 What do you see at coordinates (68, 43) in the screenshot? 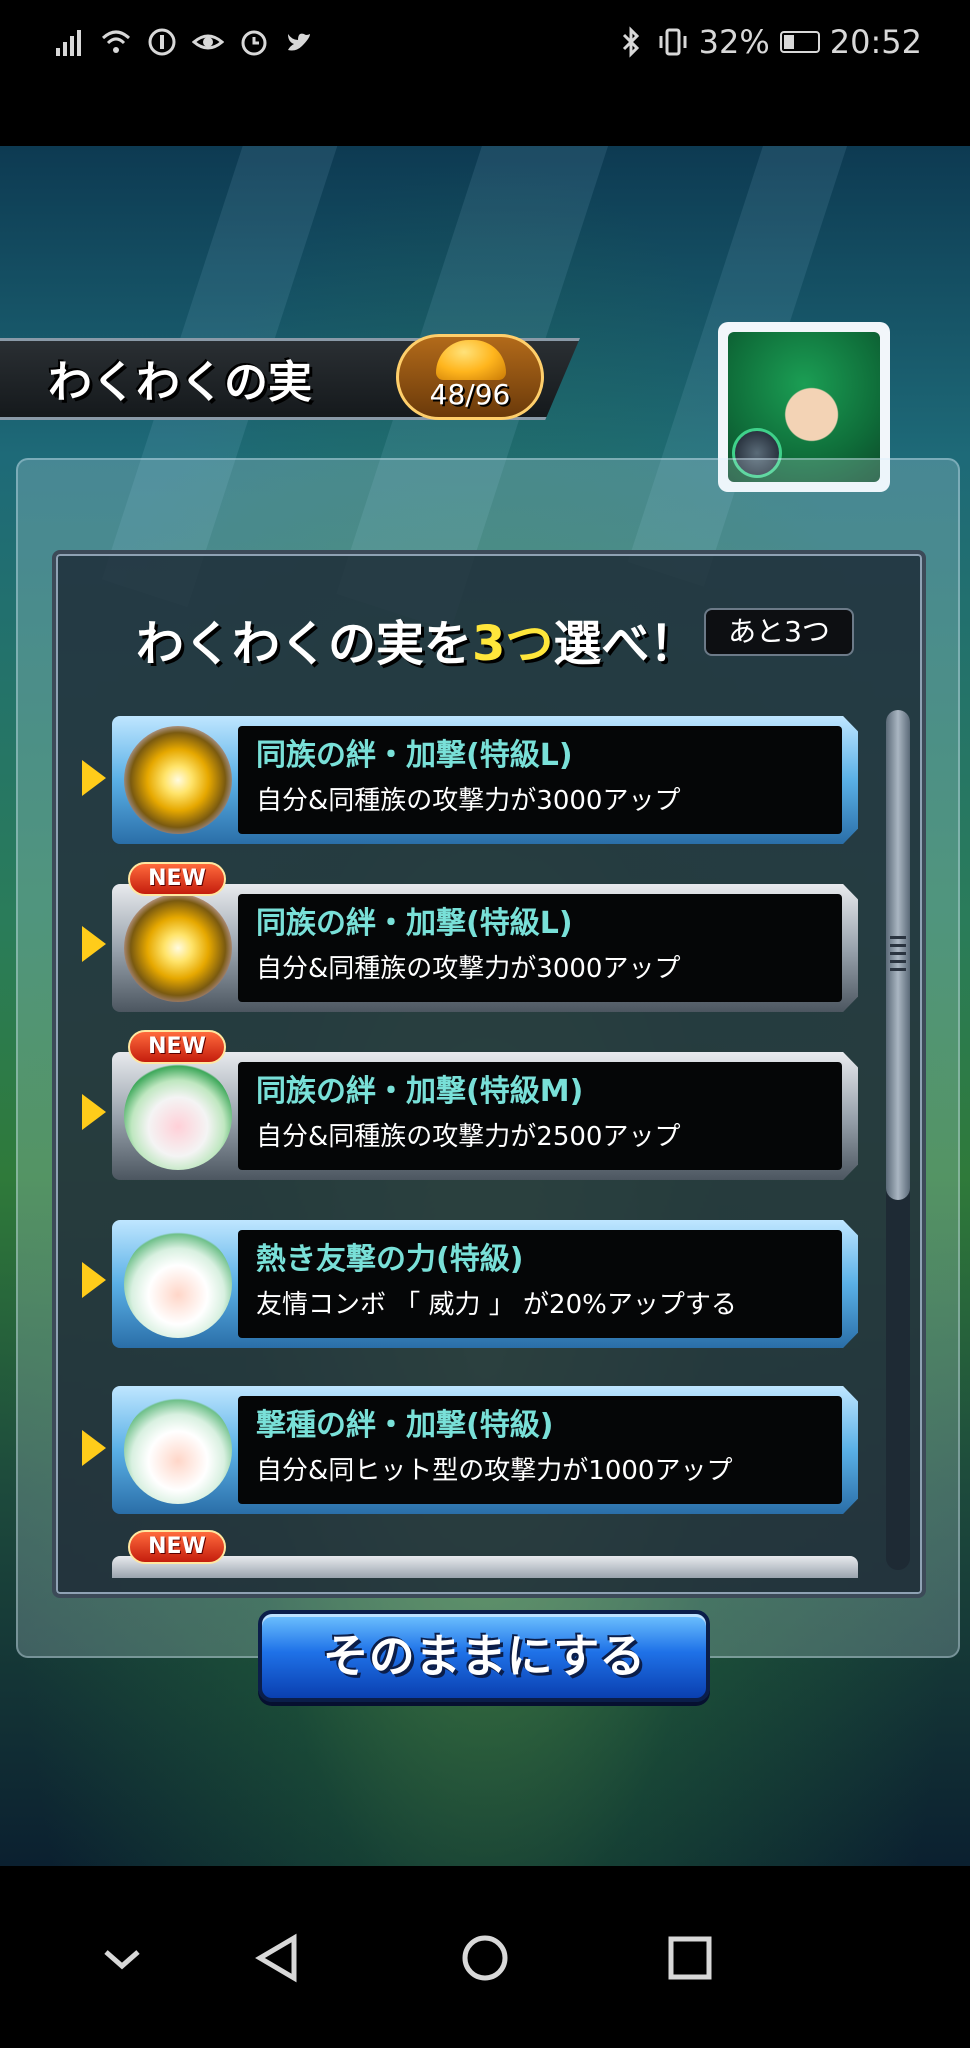
I see `signal-icon` at bounding box center [68, 43].